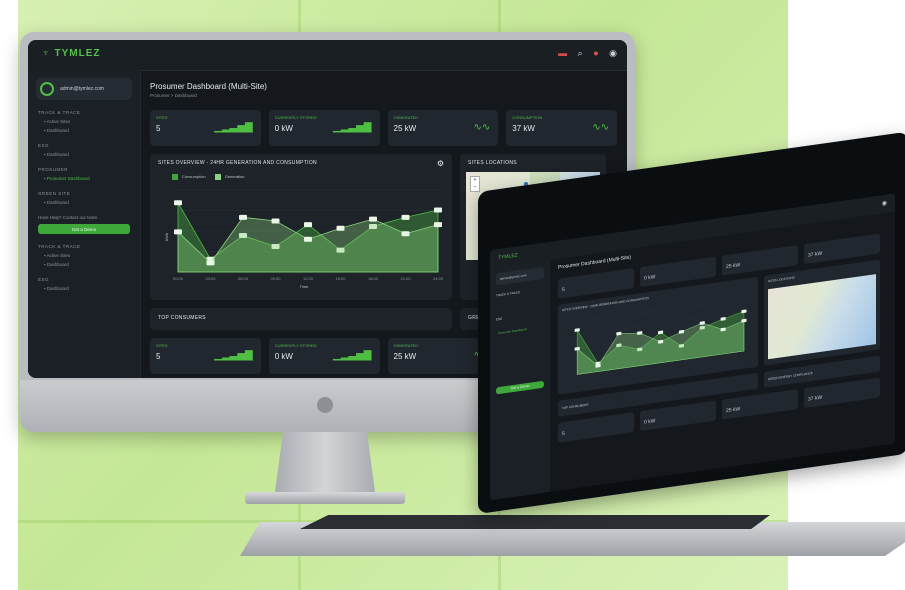 This screenshot has width=905, height=590. Describe the element at coordinates (325, 498) in the screenshot. I see `monitor-stand-base` at that location.